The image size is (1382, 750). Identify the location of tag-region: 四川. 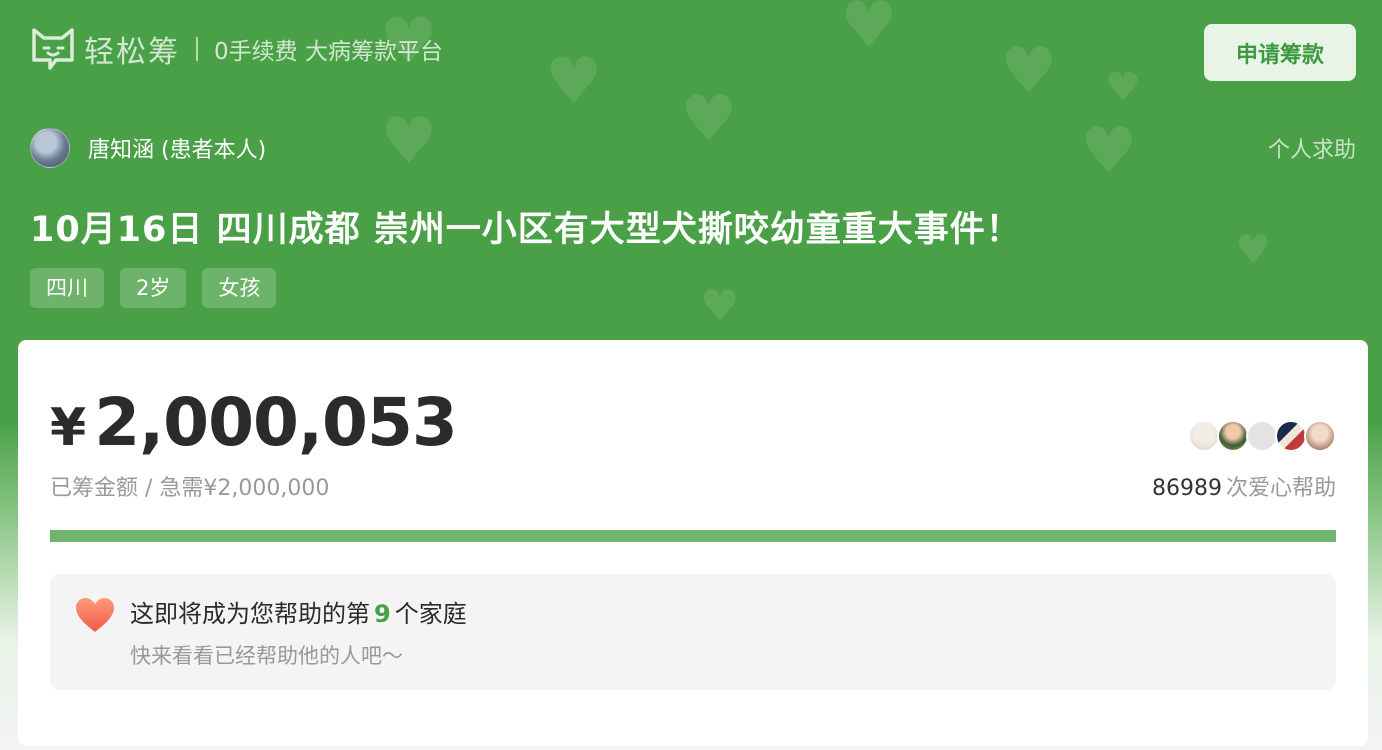
(67, 288).